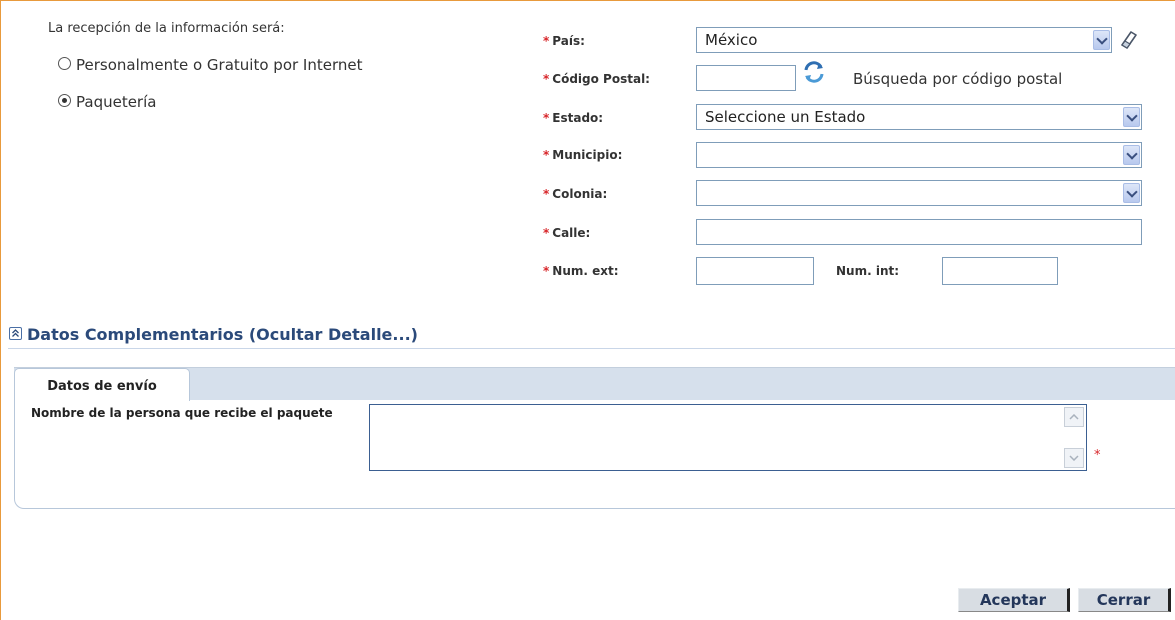  I want to click on cp-label: * Código Postal:, so click(596, 79).